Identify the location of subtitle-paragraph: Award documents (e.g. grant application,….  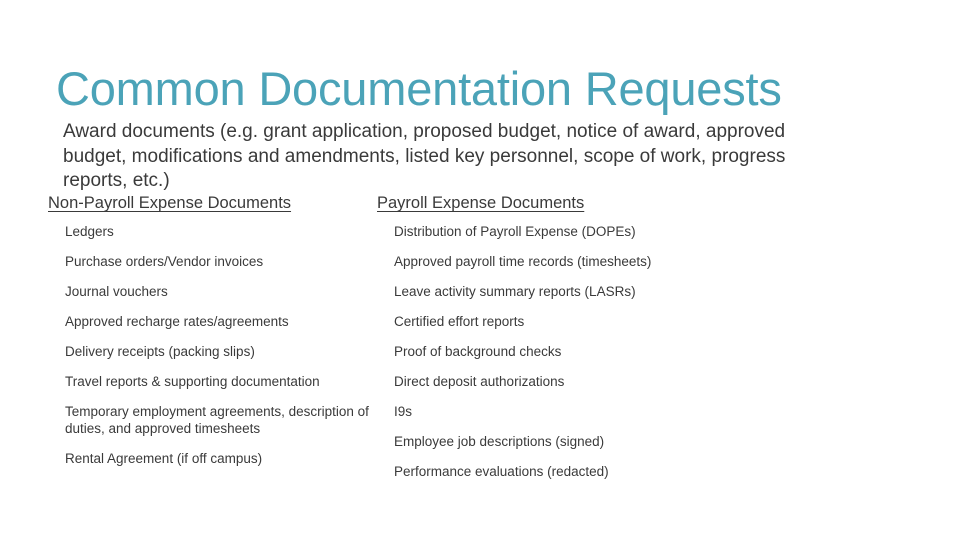
(424, 156).